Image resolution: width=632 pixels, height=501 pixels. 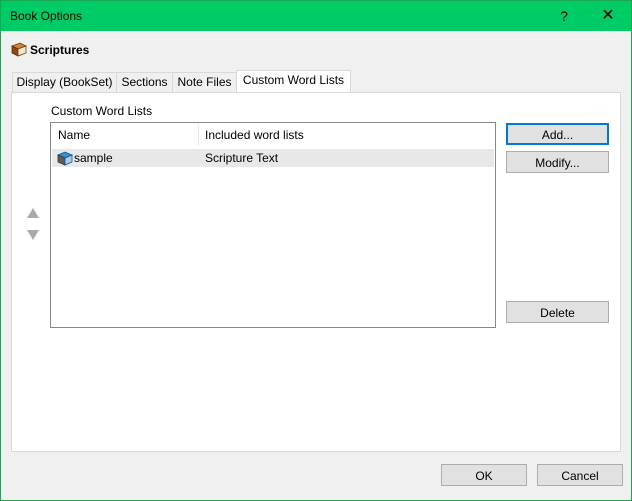 I want to click on row-included: Scripture Text, so click(x=242, y=158).